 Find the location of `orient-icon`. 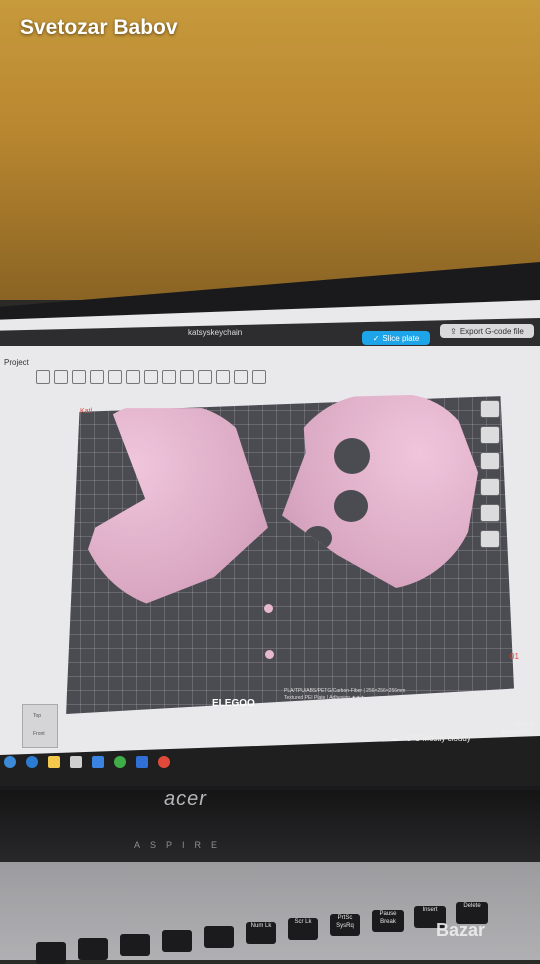

orient-icon is located at coordinates (79, 377).